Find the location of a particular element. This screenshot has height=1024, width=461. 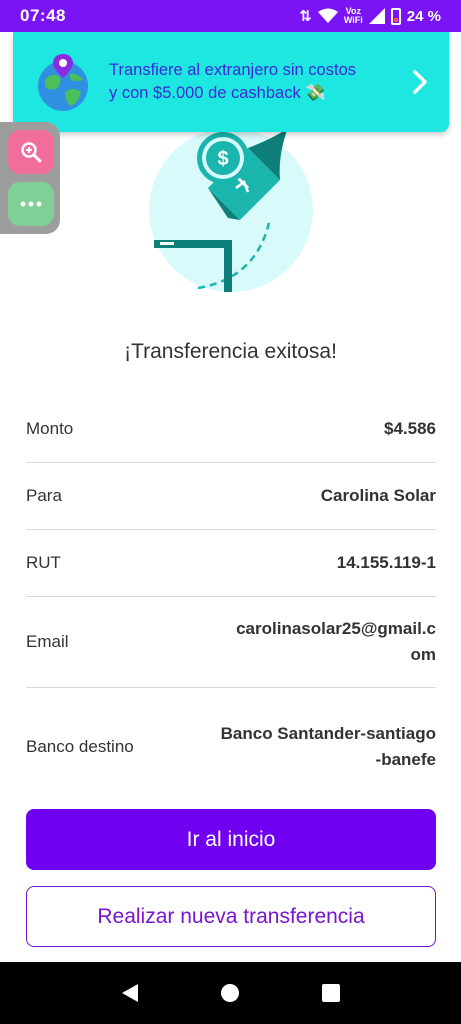

status-icons: ⇅ Voz WiFi 24 % is located at coordinates (370, 16).